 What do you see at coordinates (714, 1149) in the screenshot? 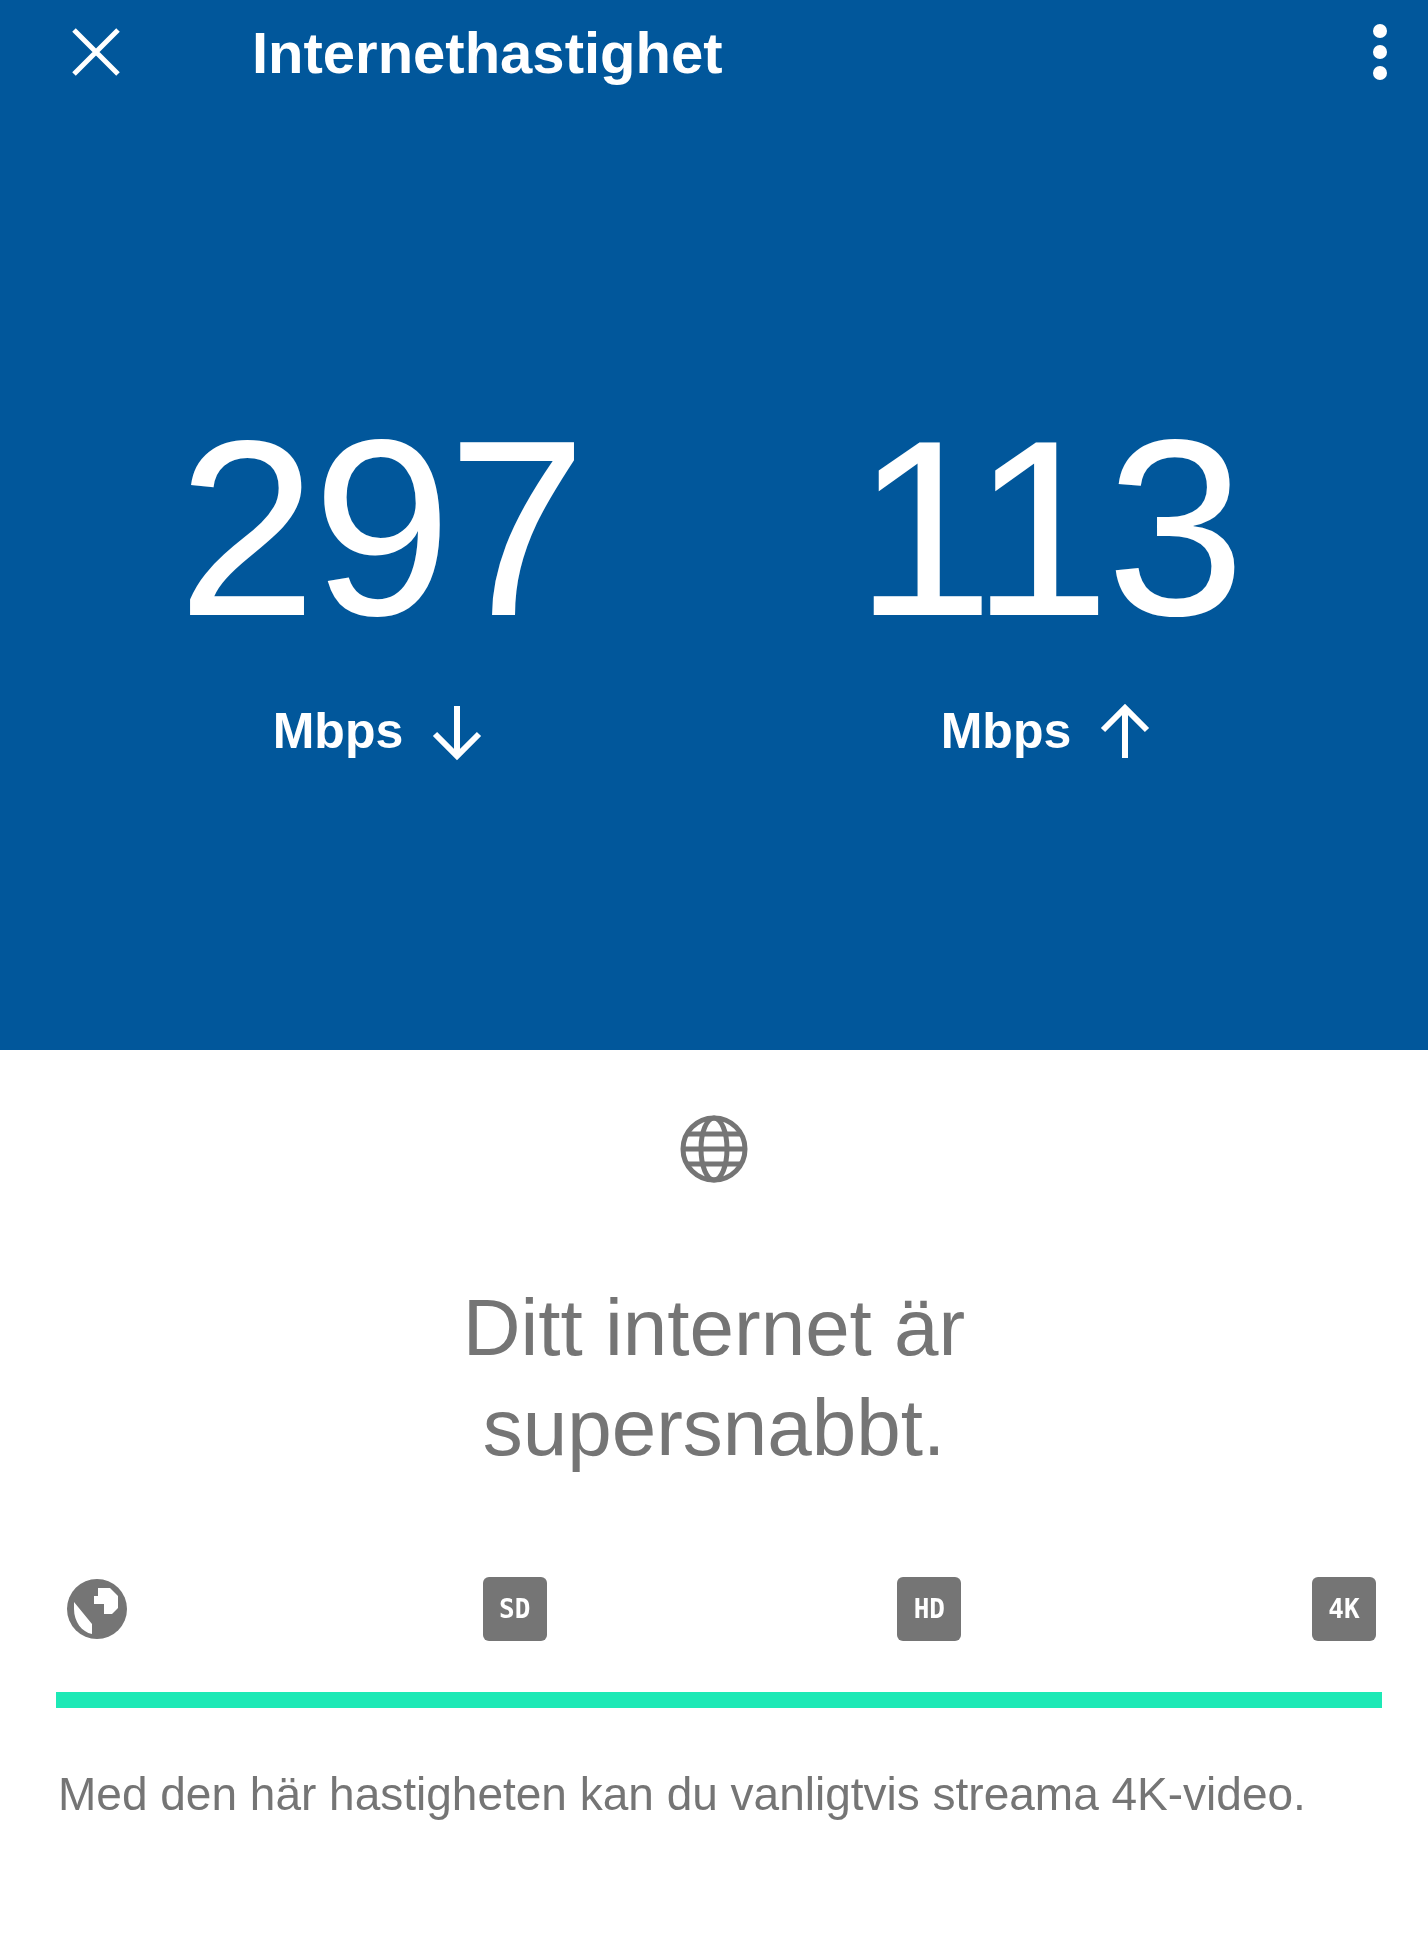
I see `globe-icon` at bounding box center [714, 1149].